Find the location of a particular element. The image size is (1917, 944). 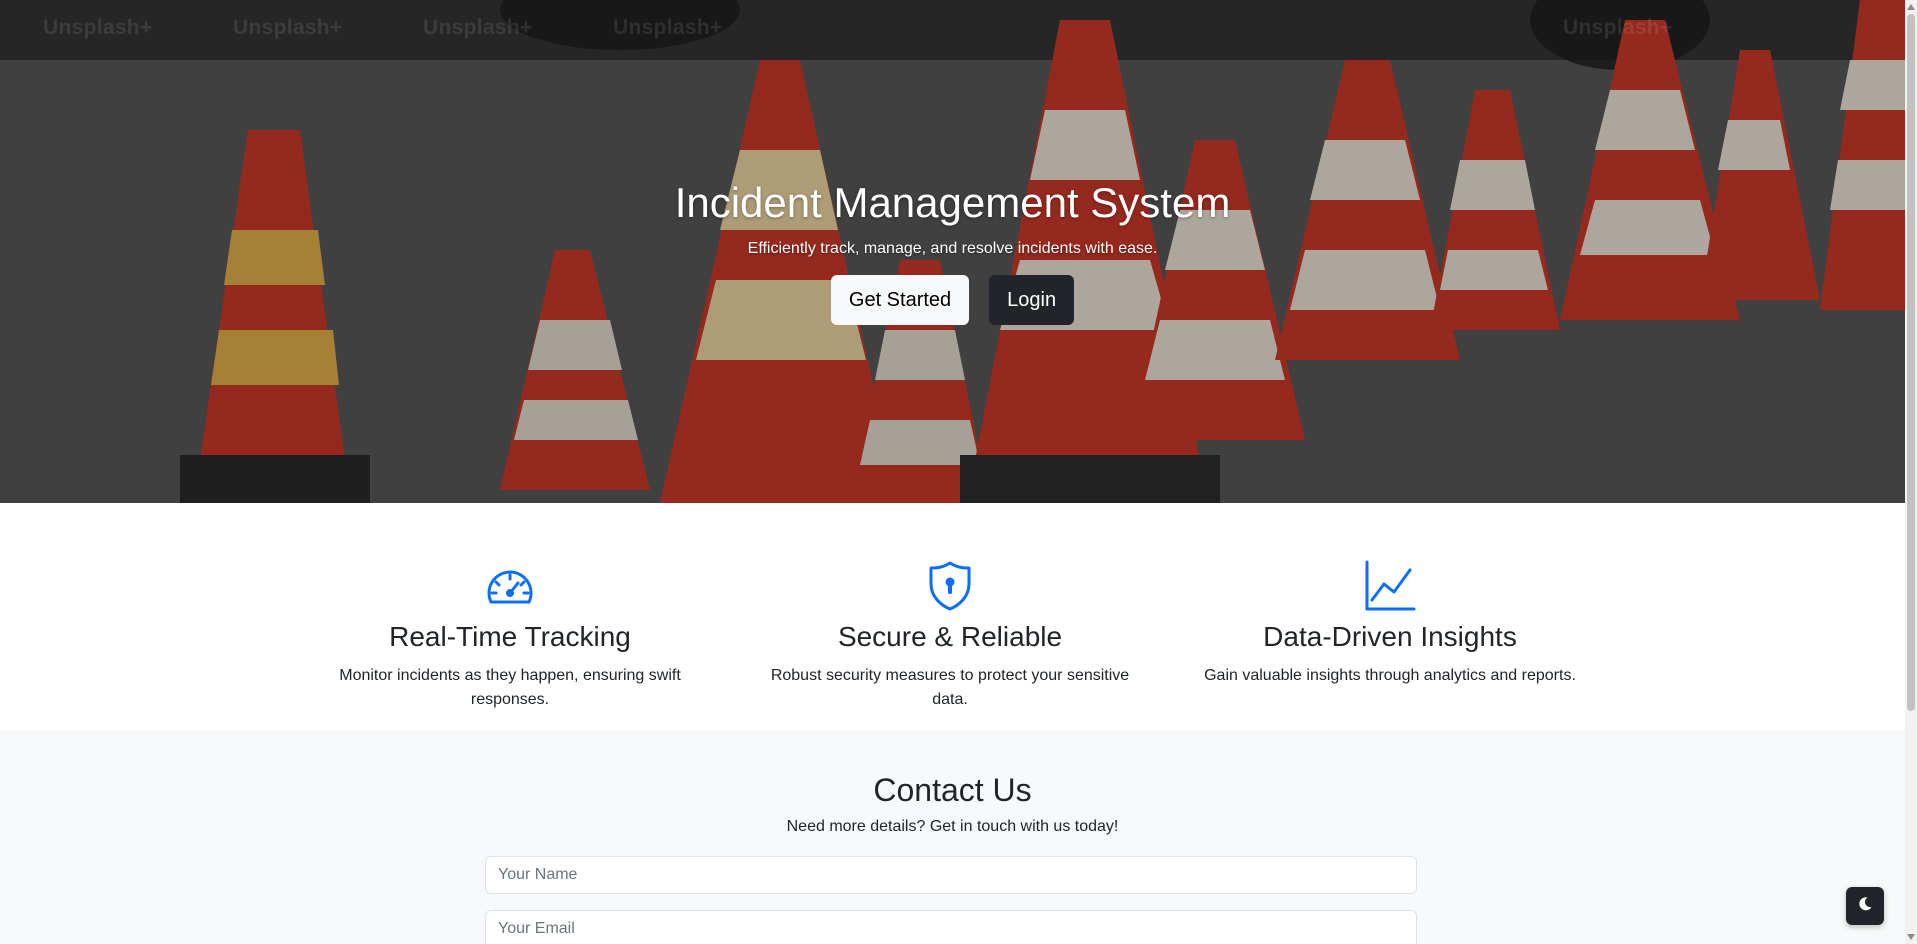

feature-title: Secure & Reliable is located at coordinates (950, 636).